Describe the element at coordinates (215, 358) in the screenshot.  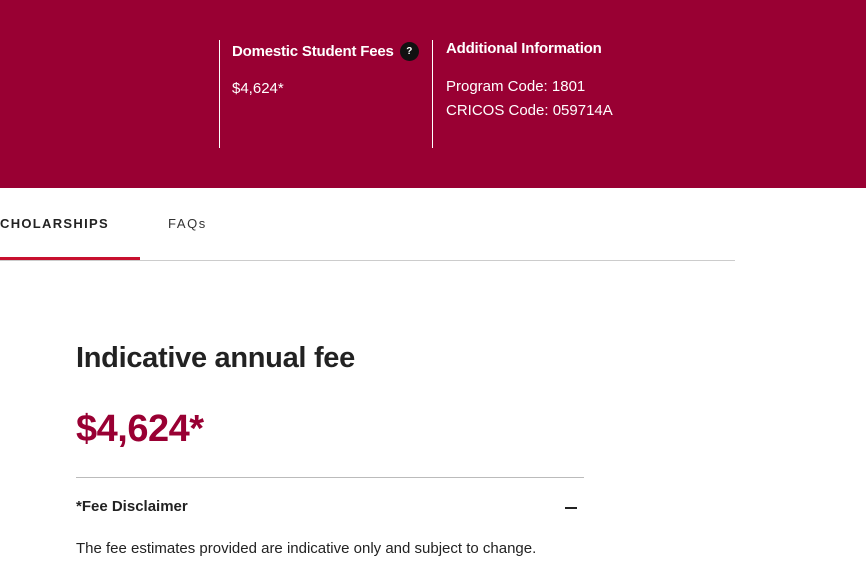
I see `page-title: Indicative annual fee` at that location.